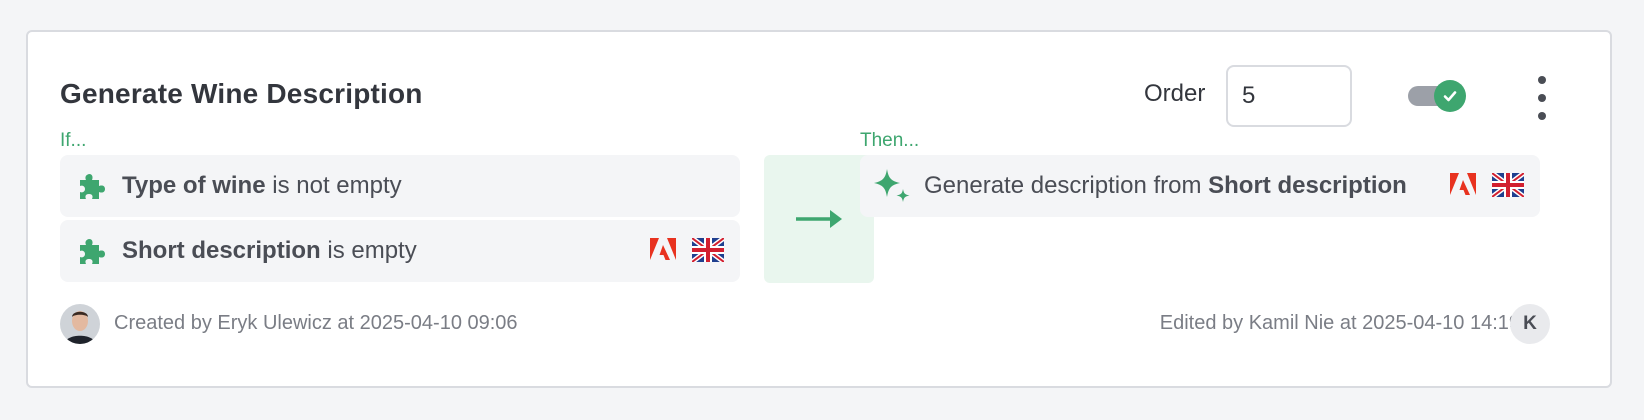 This screenshot has width=1644, height=420. I want to click on condition-operator: is empty, so click(372, 250).